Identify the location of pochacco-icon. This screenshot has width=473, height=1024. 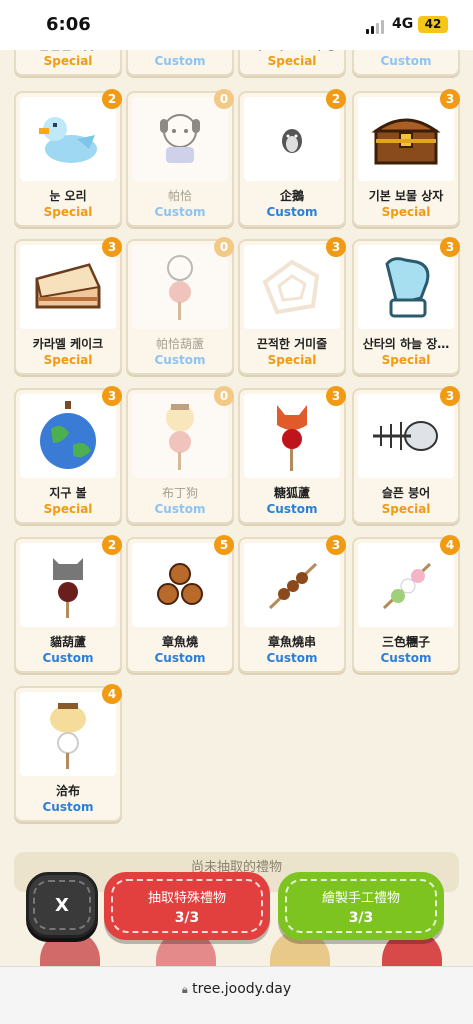
(180, 139).